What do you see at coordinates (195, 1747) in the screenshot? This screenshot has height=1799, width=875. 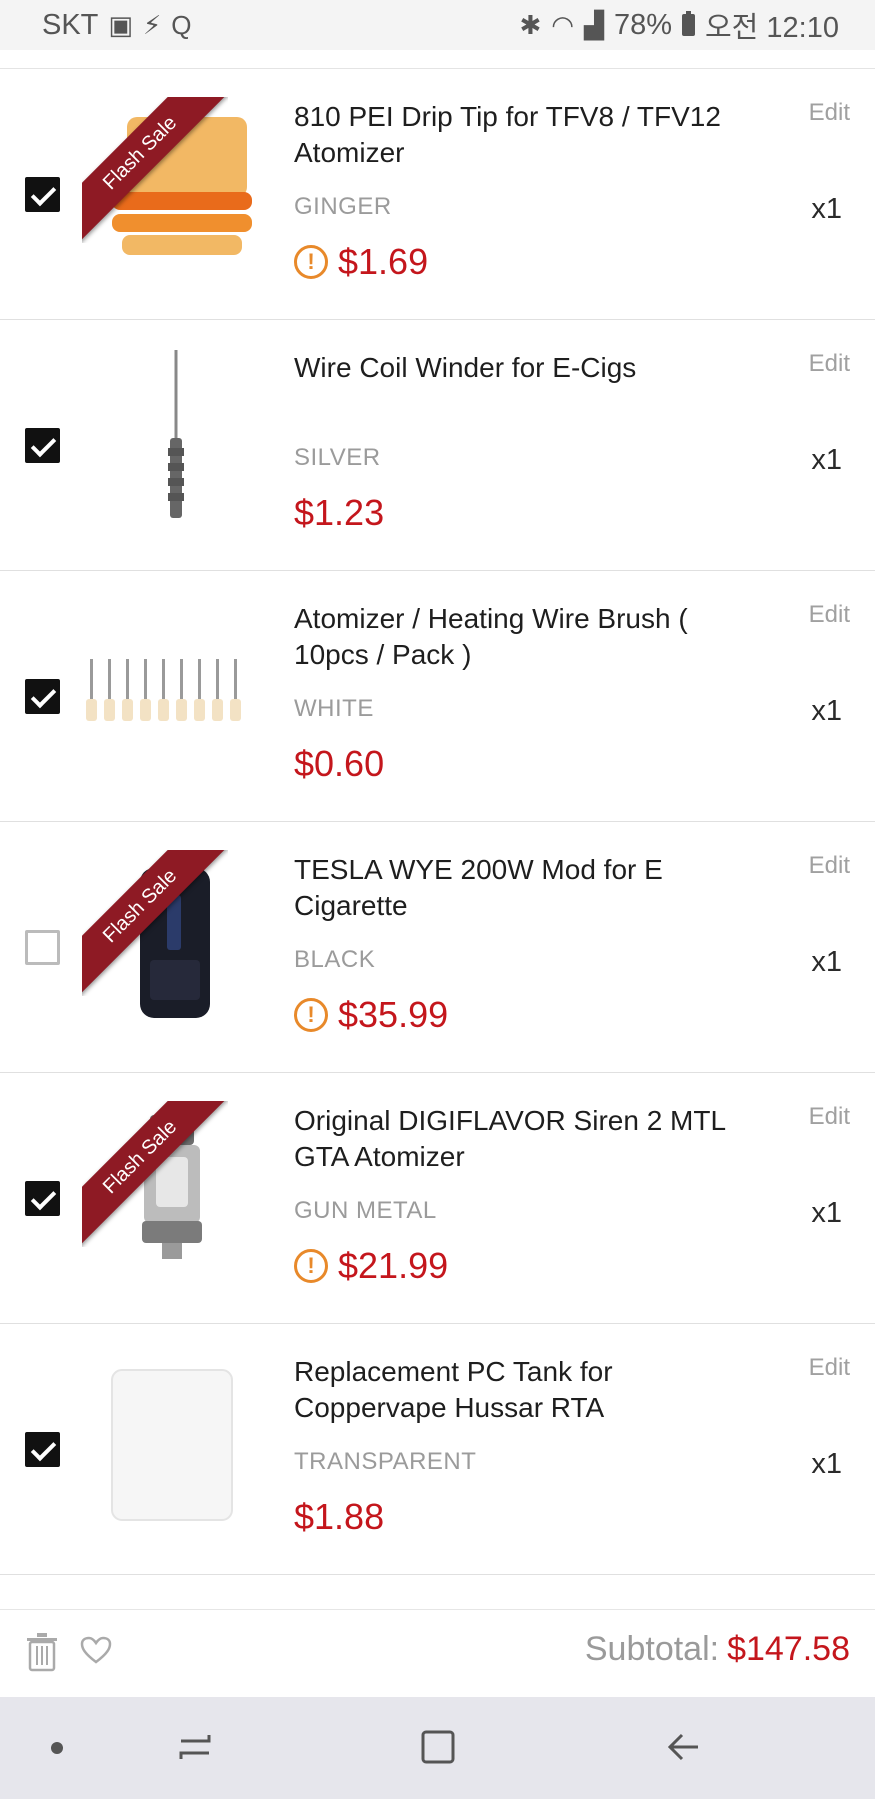 I see `recent-apps-icon` at bounding box center [195, 1747].